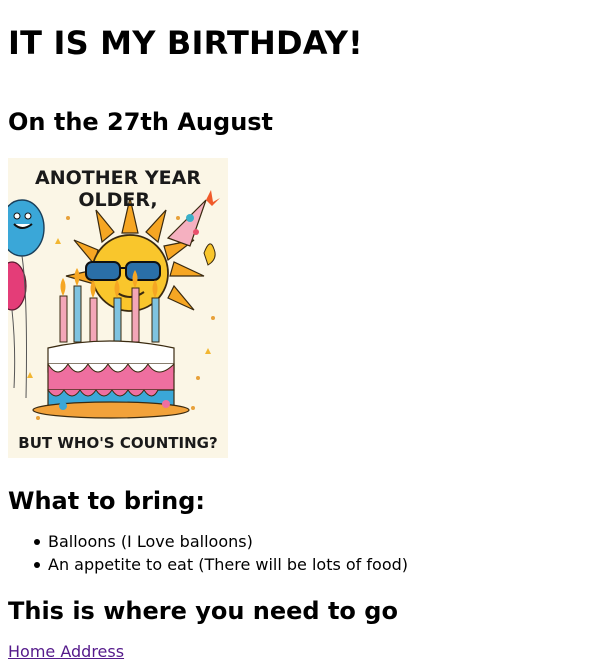  What do you see at coordinates (203, 611) in the screenshot?
I see `directions-heading: This is where you need to go` at bounding box center [203, 611].